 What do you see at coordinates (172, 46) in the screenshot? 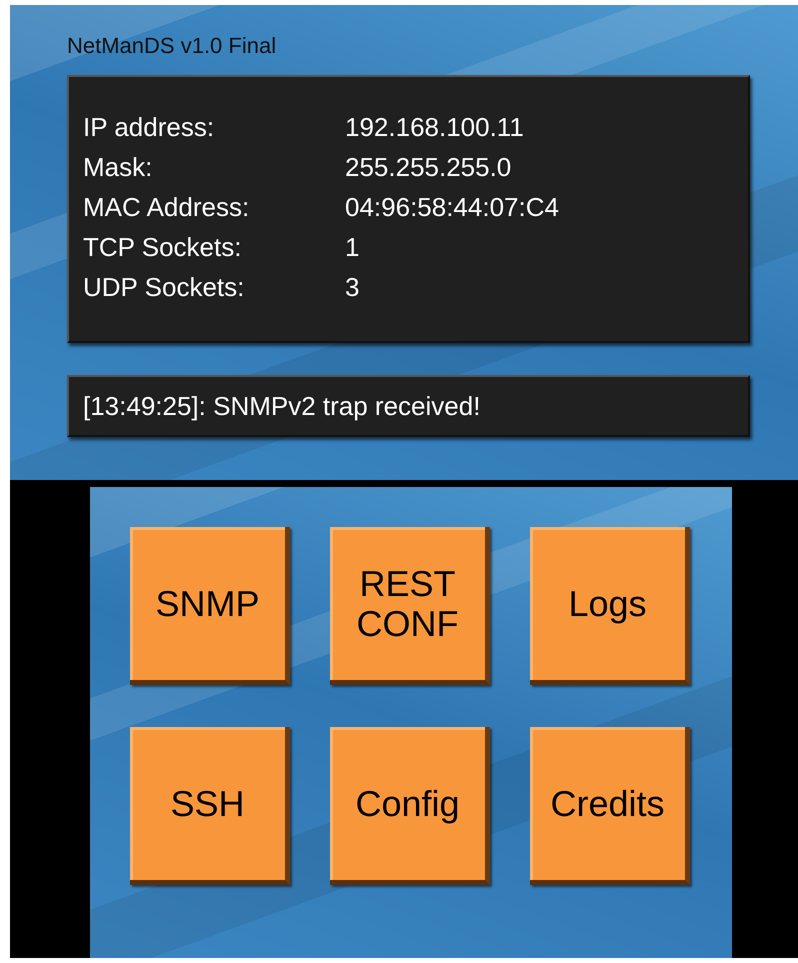
I see `app-title: NetManDS v1.0 Final` at bounding box center [172, 46].